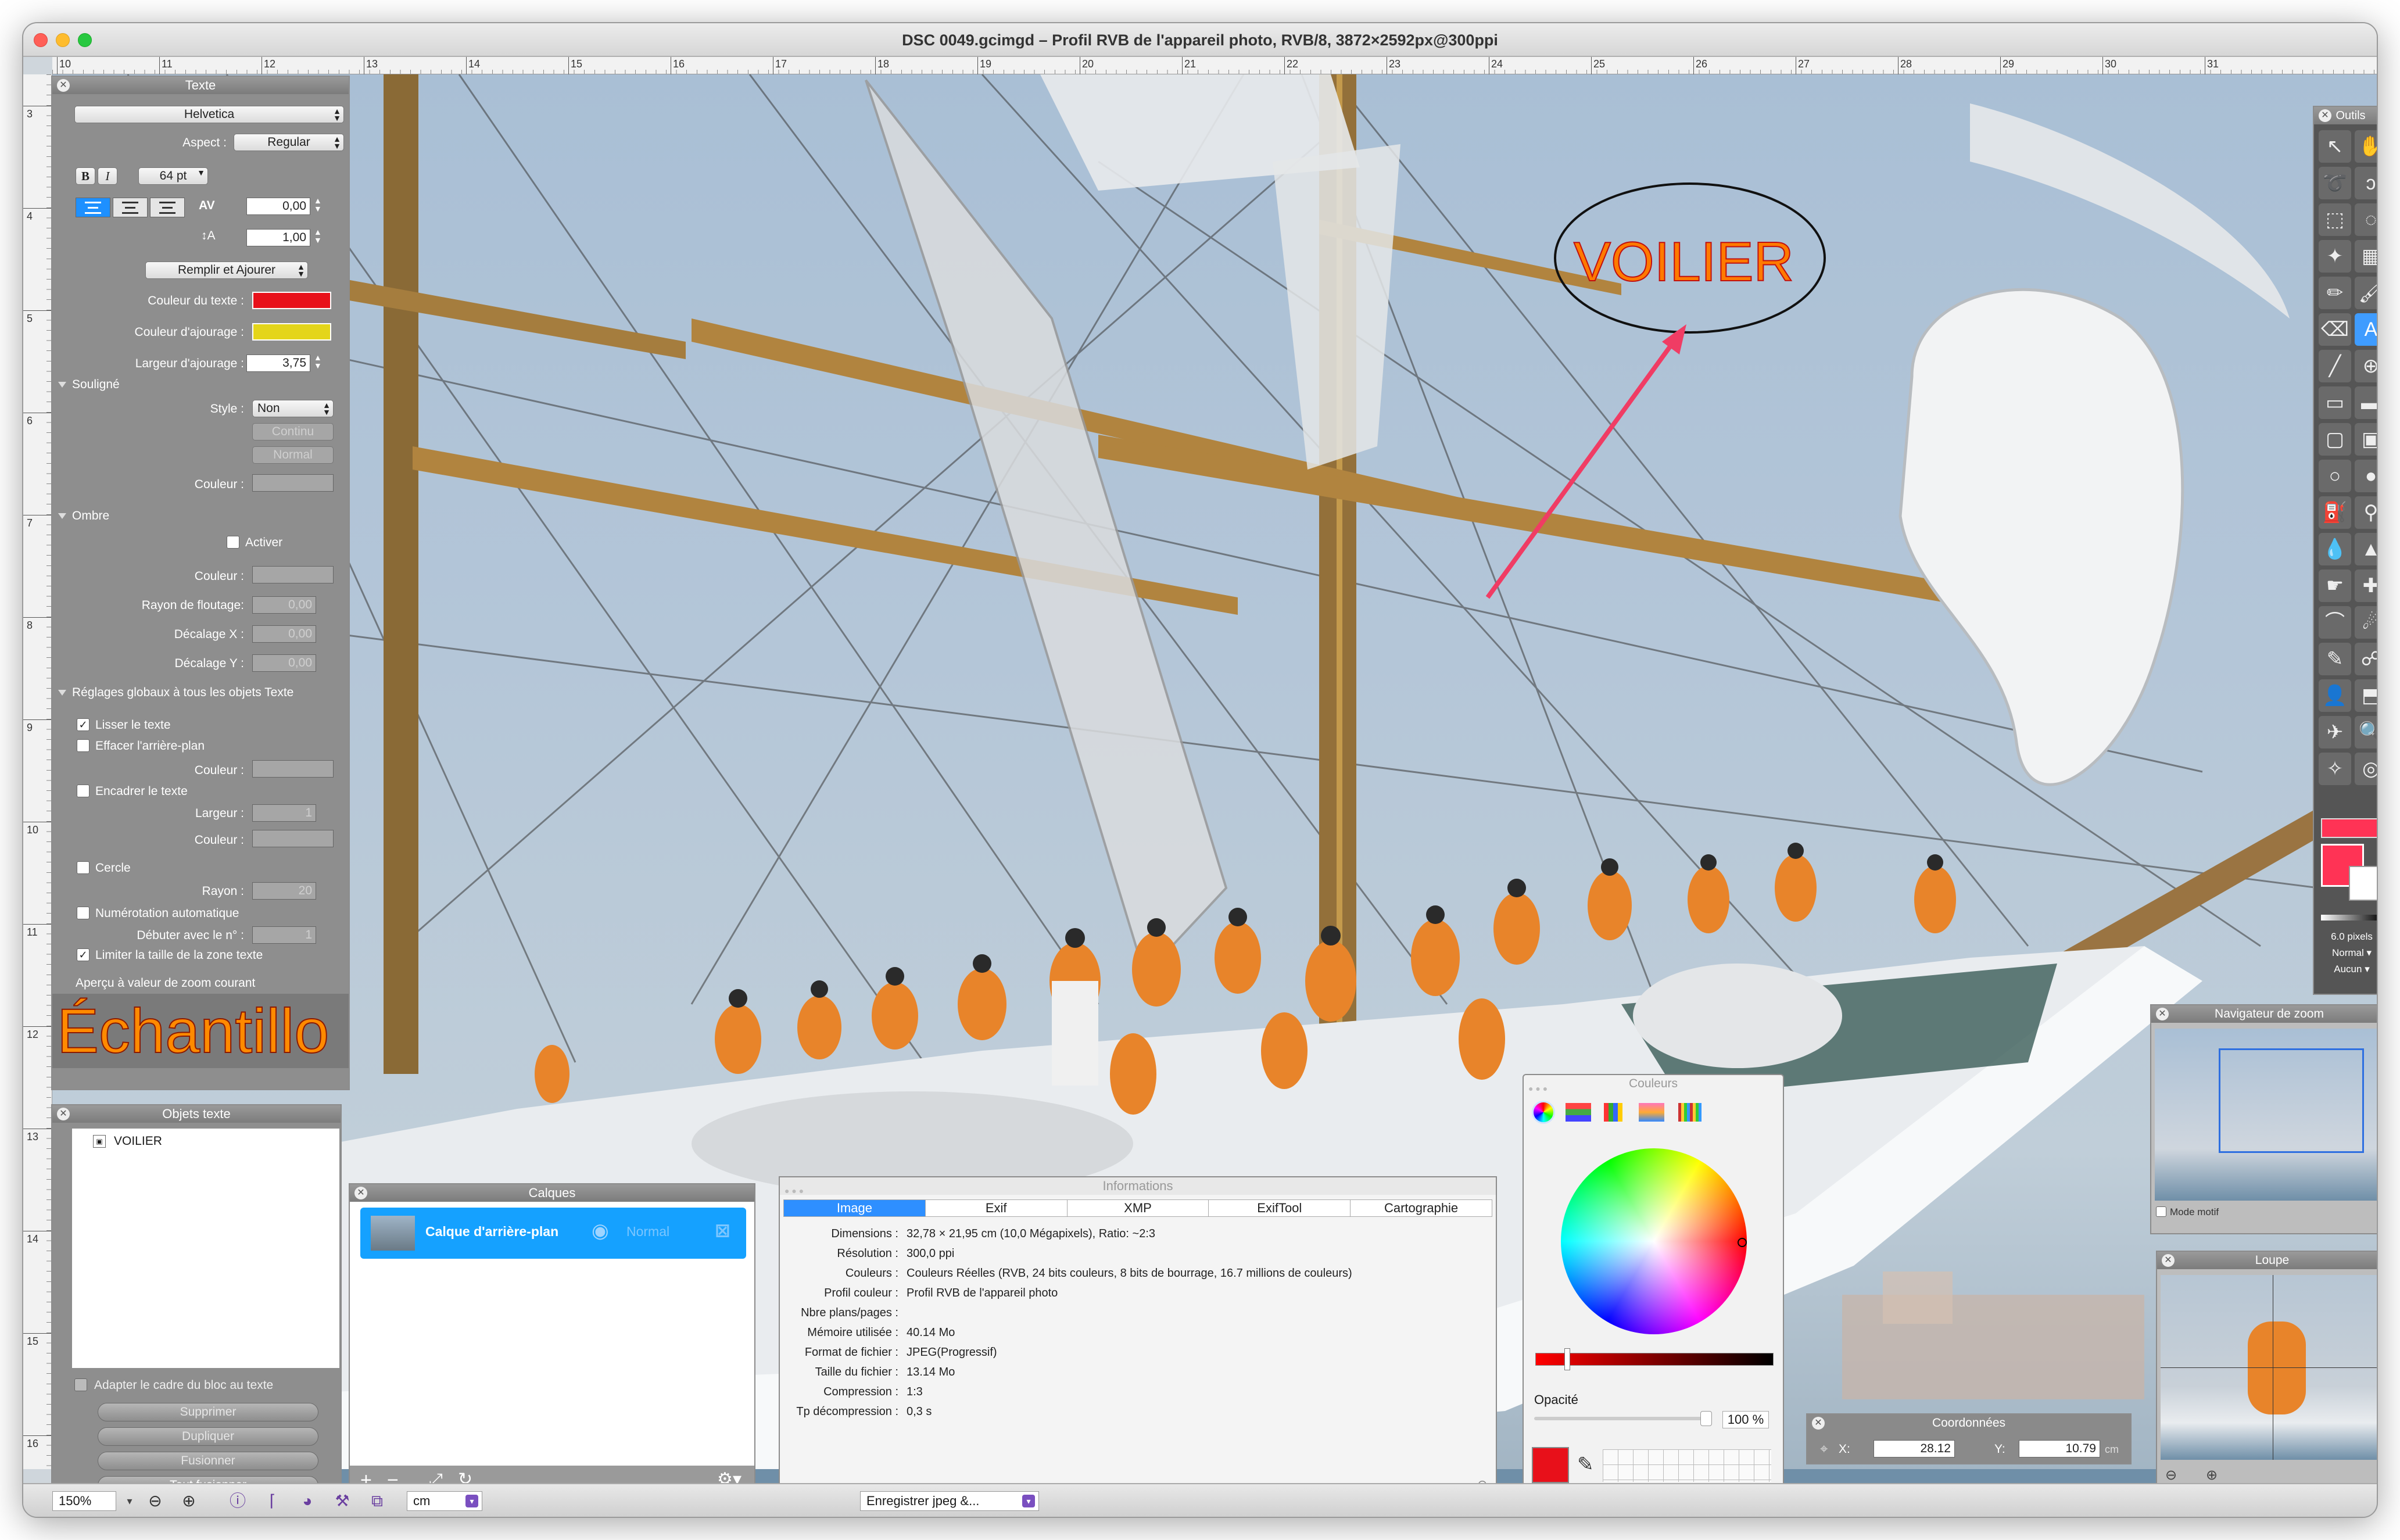  I want to click on color-select-icon: ▦, so click(2366, 256).